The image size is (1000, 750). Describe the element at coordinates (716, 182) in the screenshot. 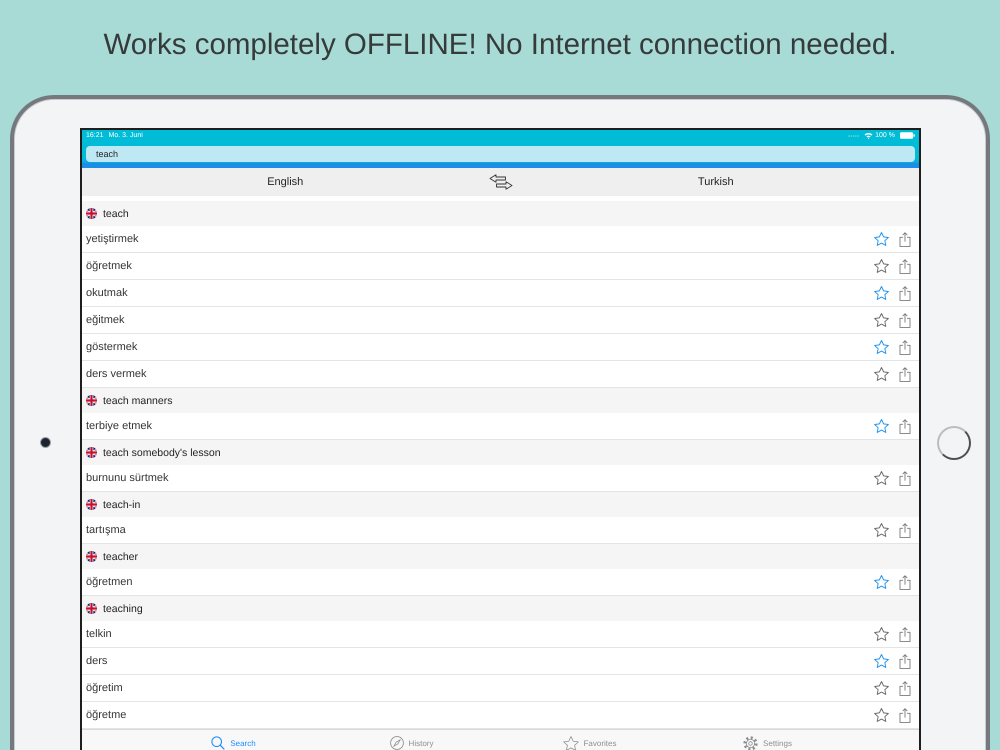

I see `target-language: Turkish` at that location.